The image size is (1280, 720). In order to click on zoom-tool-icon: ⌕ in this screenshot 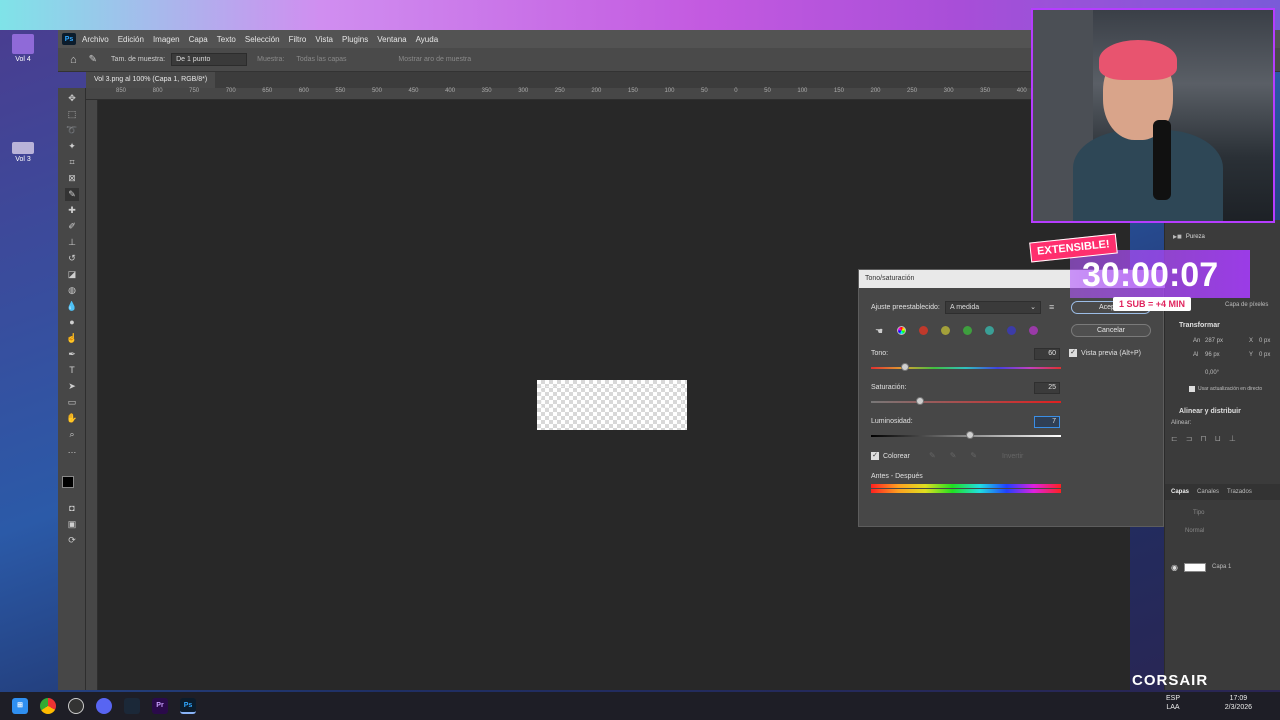, I will do `click(72, 434)`.